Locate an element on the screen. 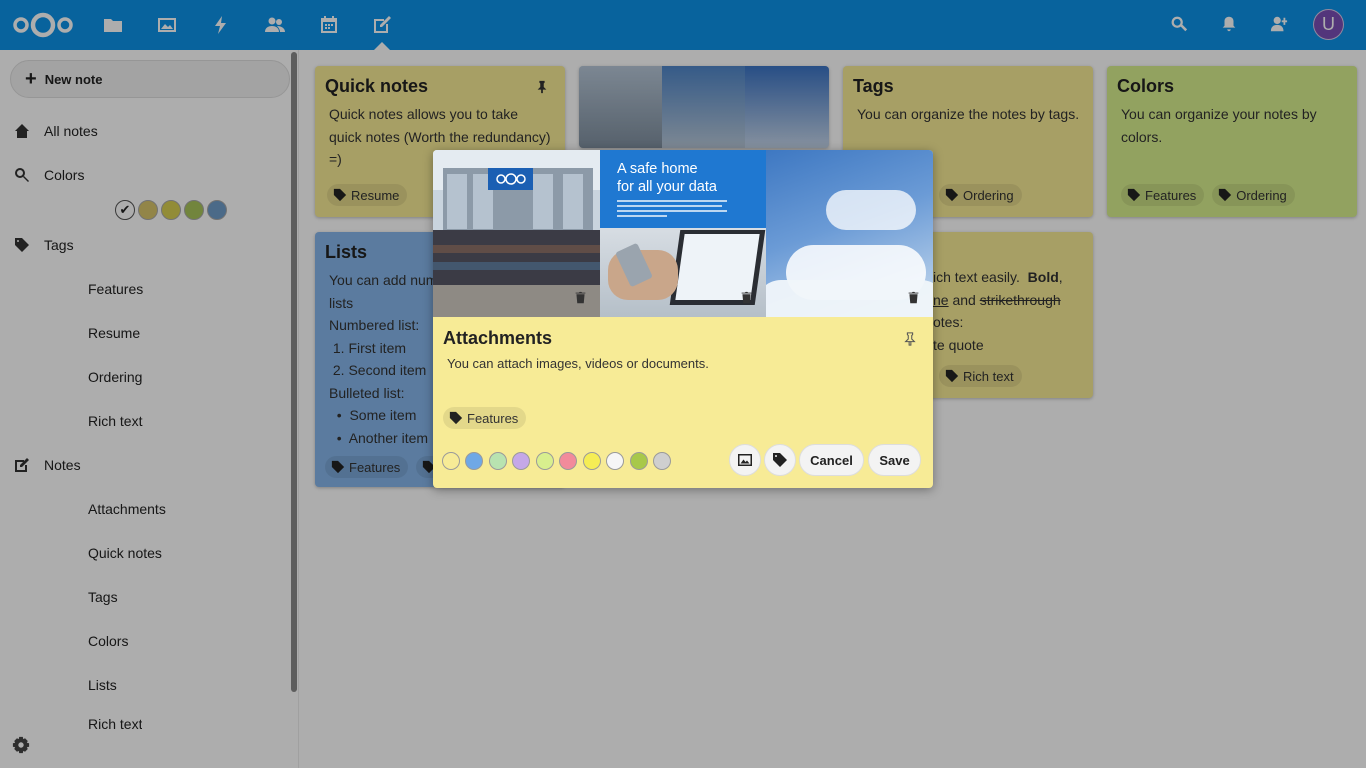  image-heading-line: for all your data is located at coordinates (667, 187).